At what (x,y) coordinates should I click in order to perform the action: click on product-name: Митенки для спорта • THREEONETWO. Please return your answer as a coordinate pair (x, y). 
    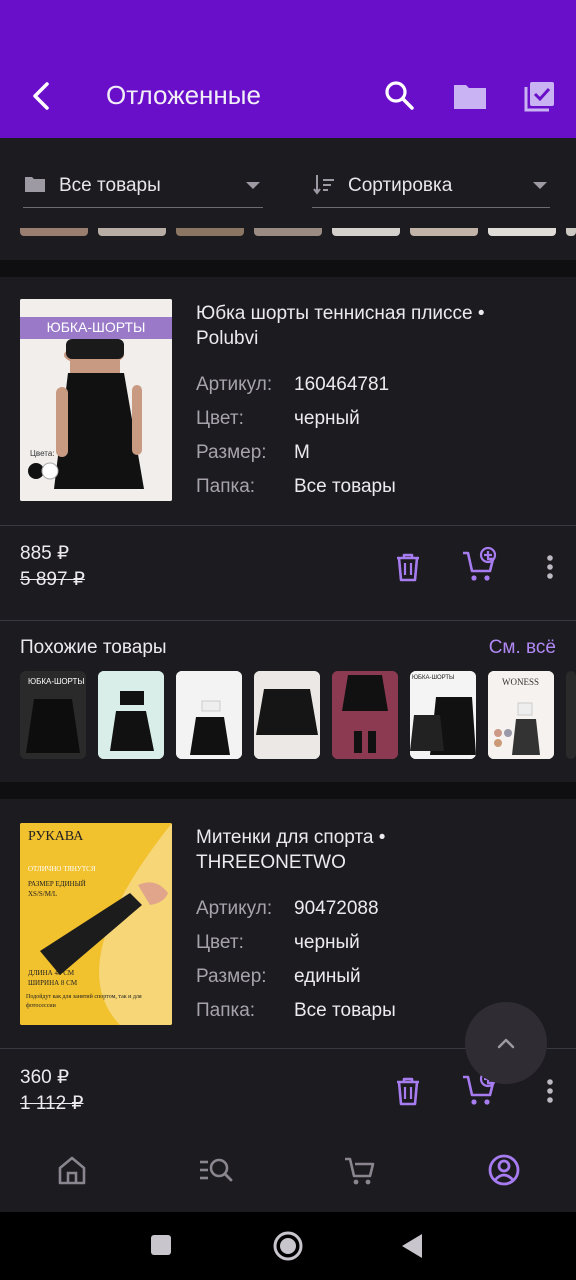
    Looking at the image, I should click on (366, 850).